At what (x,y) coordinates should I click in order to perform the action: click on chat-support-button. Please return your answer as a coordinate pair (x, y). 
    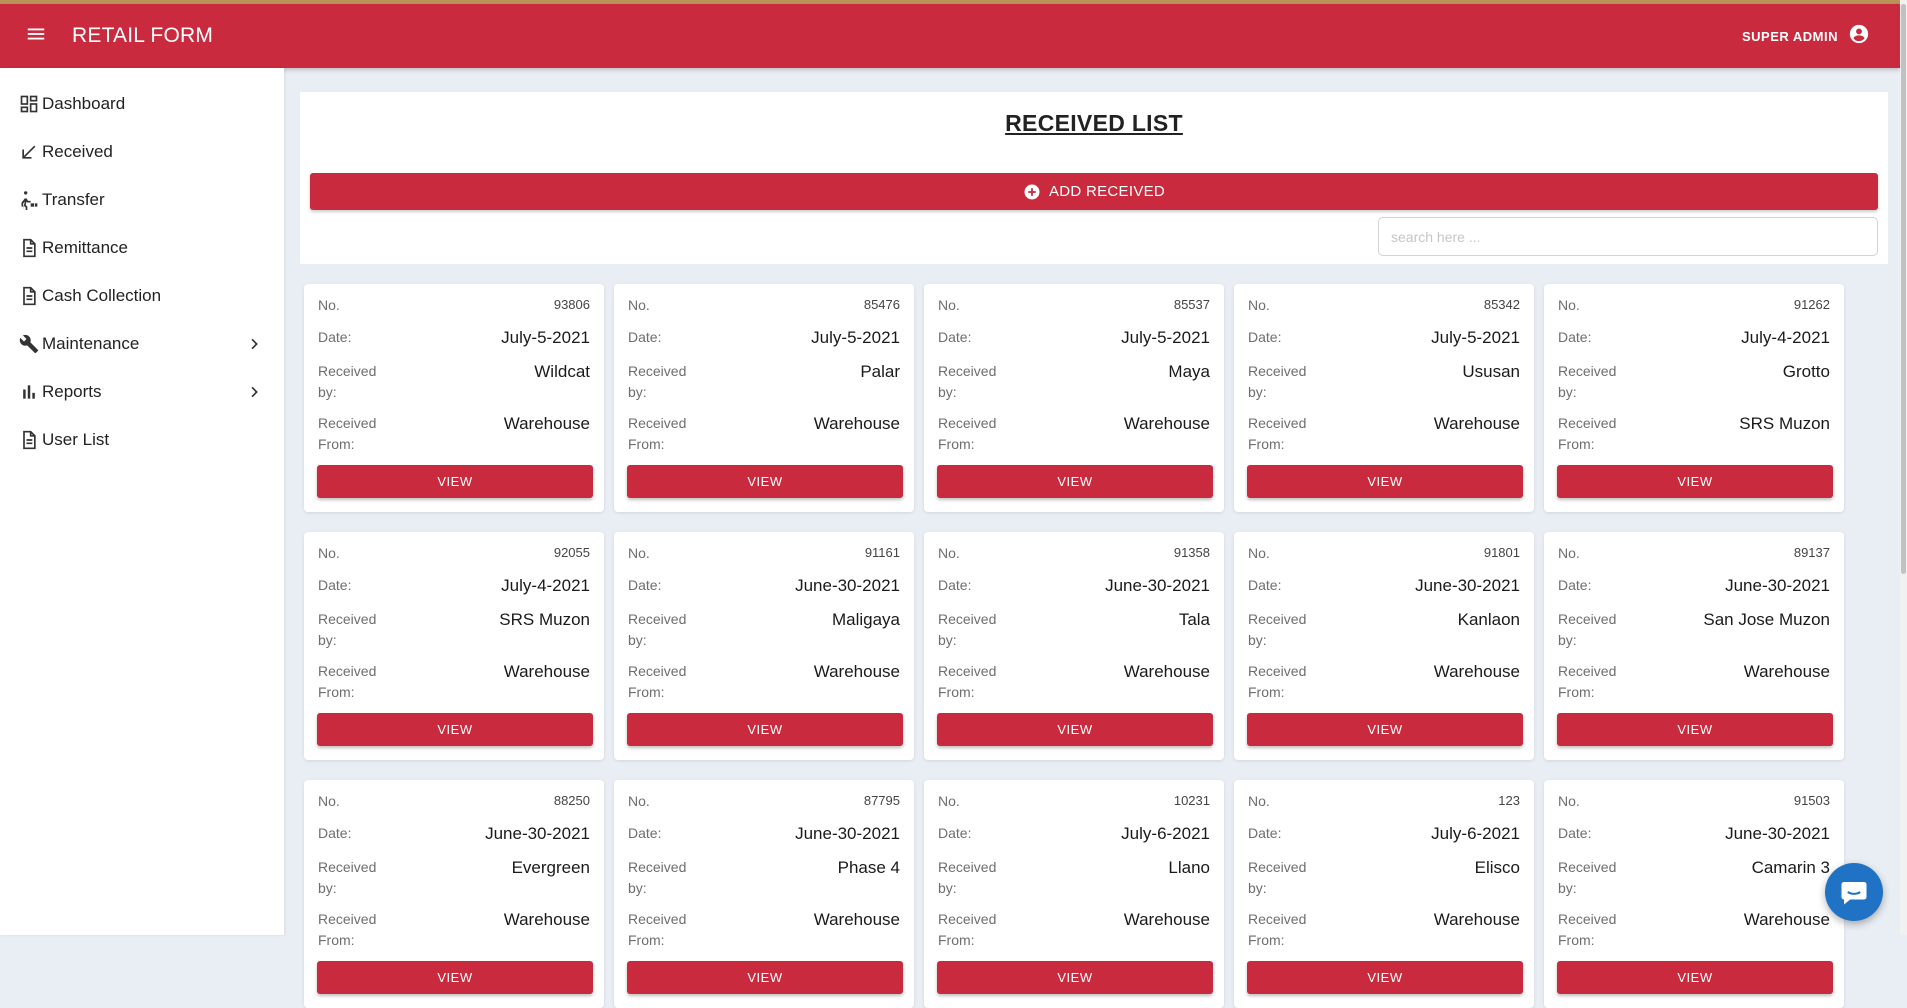
    Looking at the image, I should click on (1854, 892).